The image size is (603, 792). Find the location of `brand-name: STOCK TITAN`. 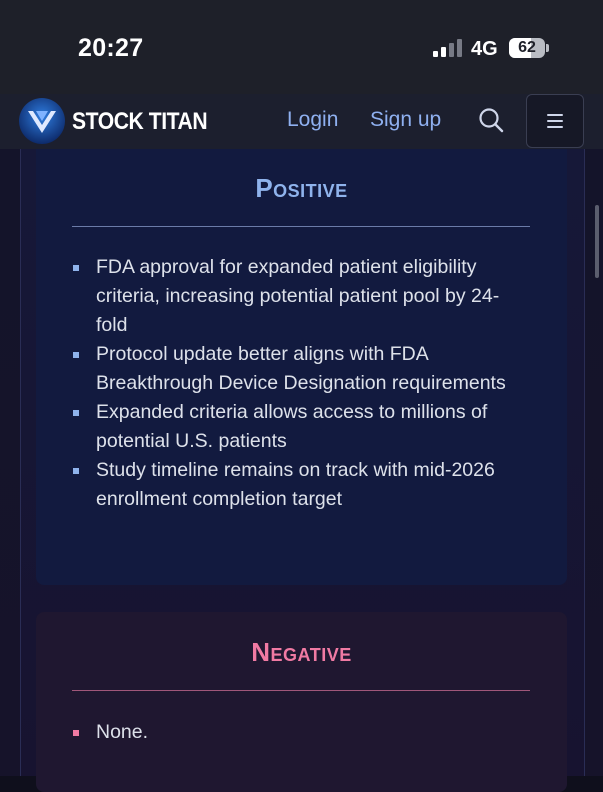

brand-name: STOCK TITAN is located at coordinates (140, 122).